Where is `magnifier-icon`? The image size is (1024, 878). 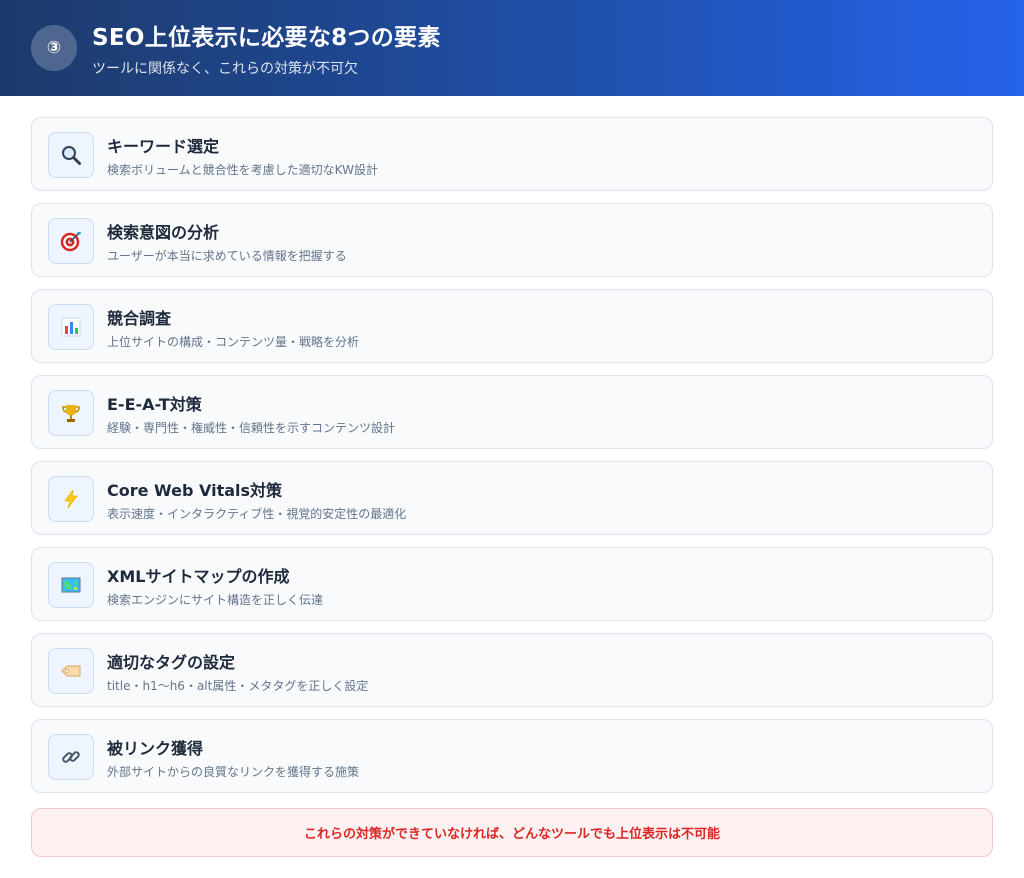 magnifier-icon is located at coordinates (71, 155).